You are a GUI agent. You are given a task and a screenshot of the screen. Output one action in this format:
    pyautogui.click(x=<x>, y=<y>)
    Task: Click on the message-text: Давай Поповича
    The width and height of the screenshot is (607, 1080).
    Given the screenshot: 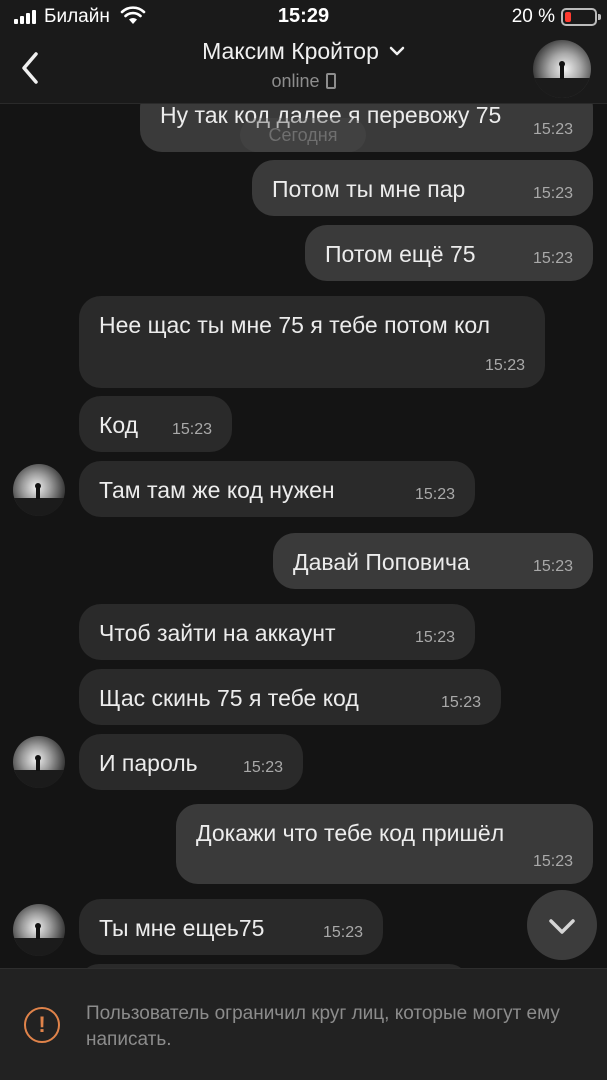 What is the action you would take?
    pyautogui.click(x=381, y=562)
    